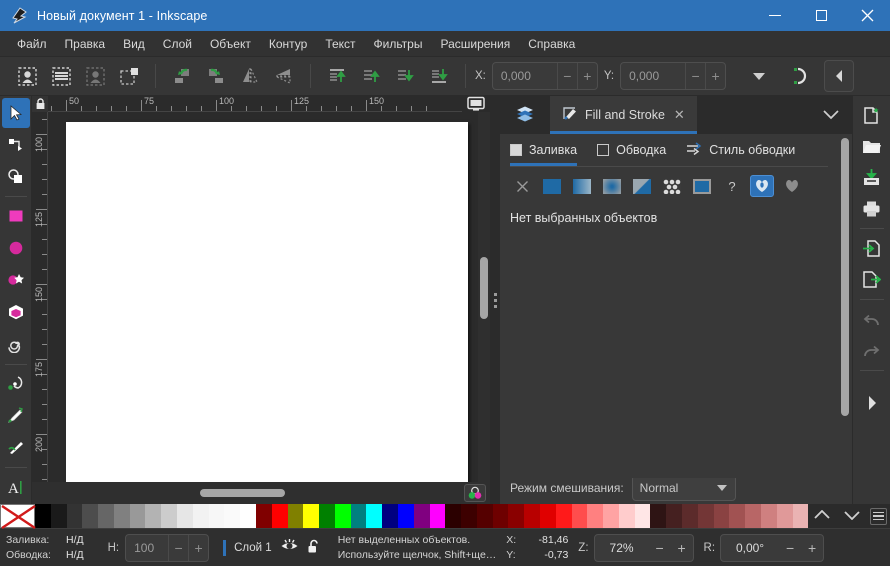 The image size is (890, 566). What do you see at coordinates (551, 44) in the screenshot?
I see `menu-help: Справка` at bounding box center [551, 44].